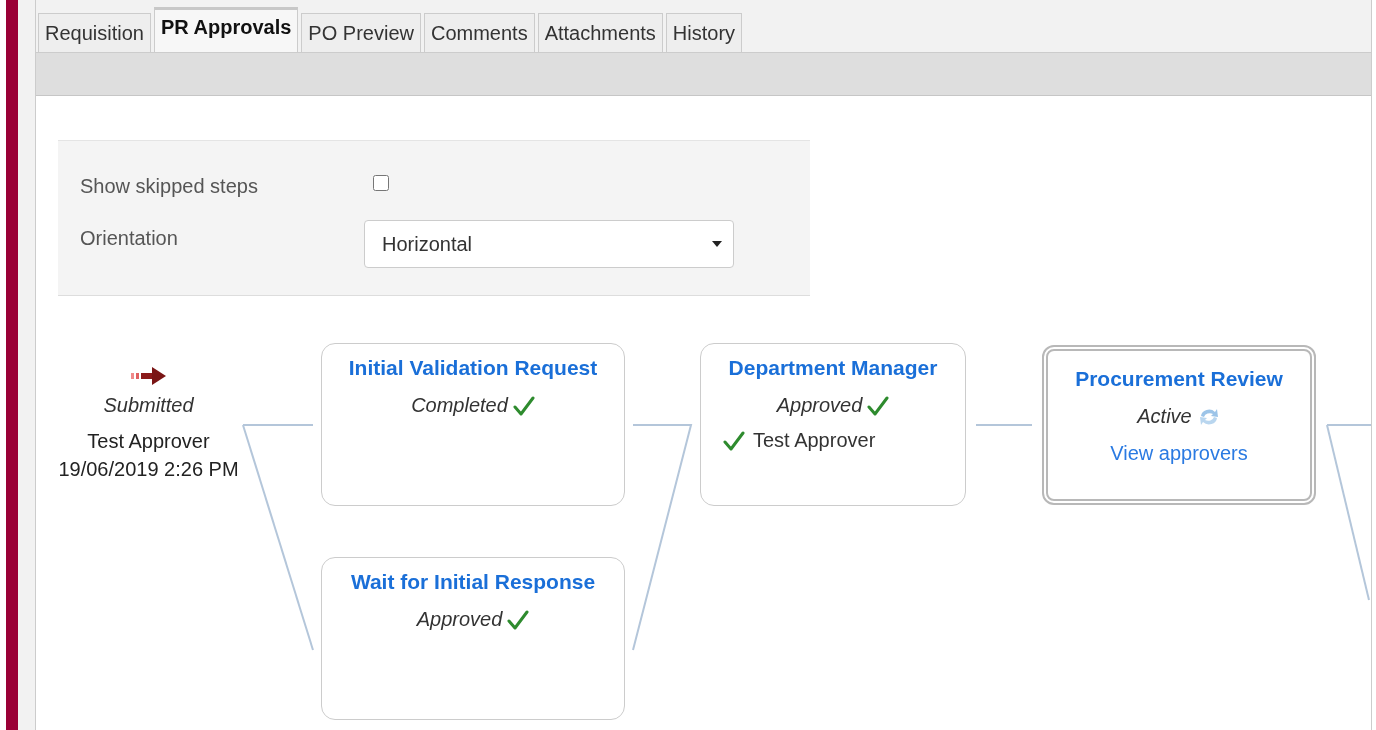 The height and width of the screenshot is (730, 1376). Describe the element at coordinates (704, 32) in the screenshot. I see `tab: History` at that location.